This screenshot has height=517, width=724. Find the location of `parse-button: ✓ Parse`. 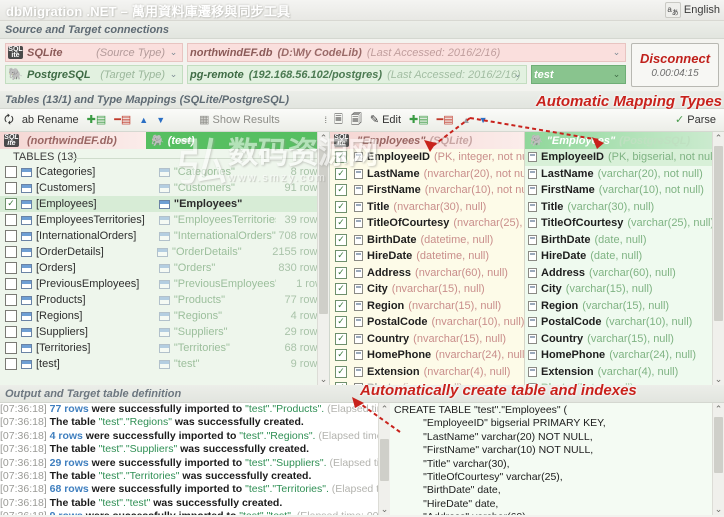

parse-button: ✓ Parse is located at coordinates (695, 120).